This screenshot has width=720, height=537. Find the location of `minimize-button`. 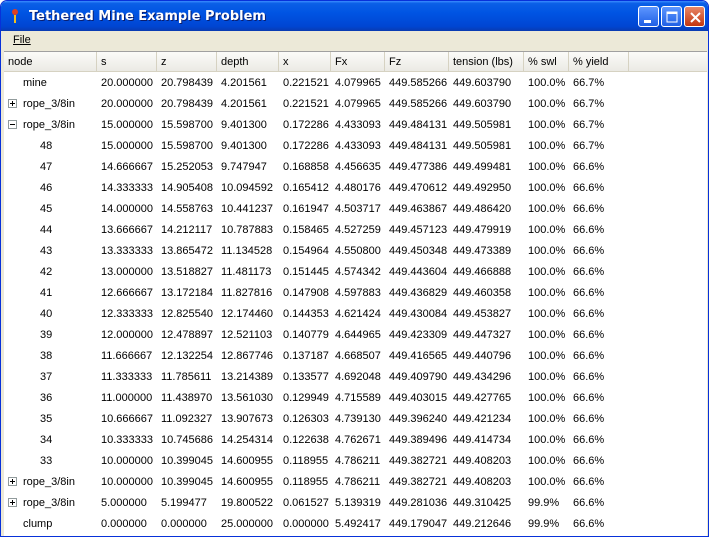

minimize-button is located at coordinates (648, 16).